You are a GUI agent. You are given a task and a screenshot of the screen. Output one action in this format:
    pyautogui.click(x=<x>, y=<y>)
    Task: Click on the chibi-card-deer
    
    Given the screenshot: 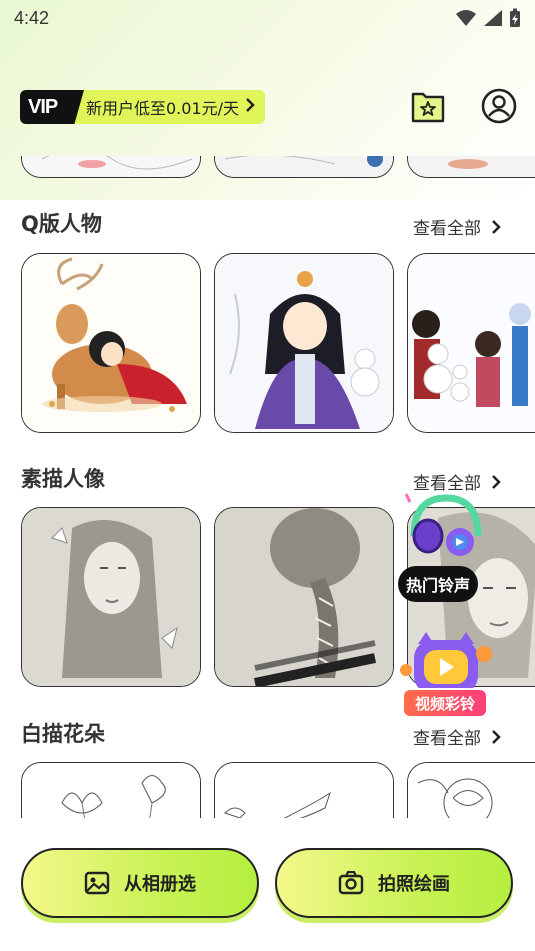 What is the action you would take?
    pyautogui.click(x=111, y=343)
    